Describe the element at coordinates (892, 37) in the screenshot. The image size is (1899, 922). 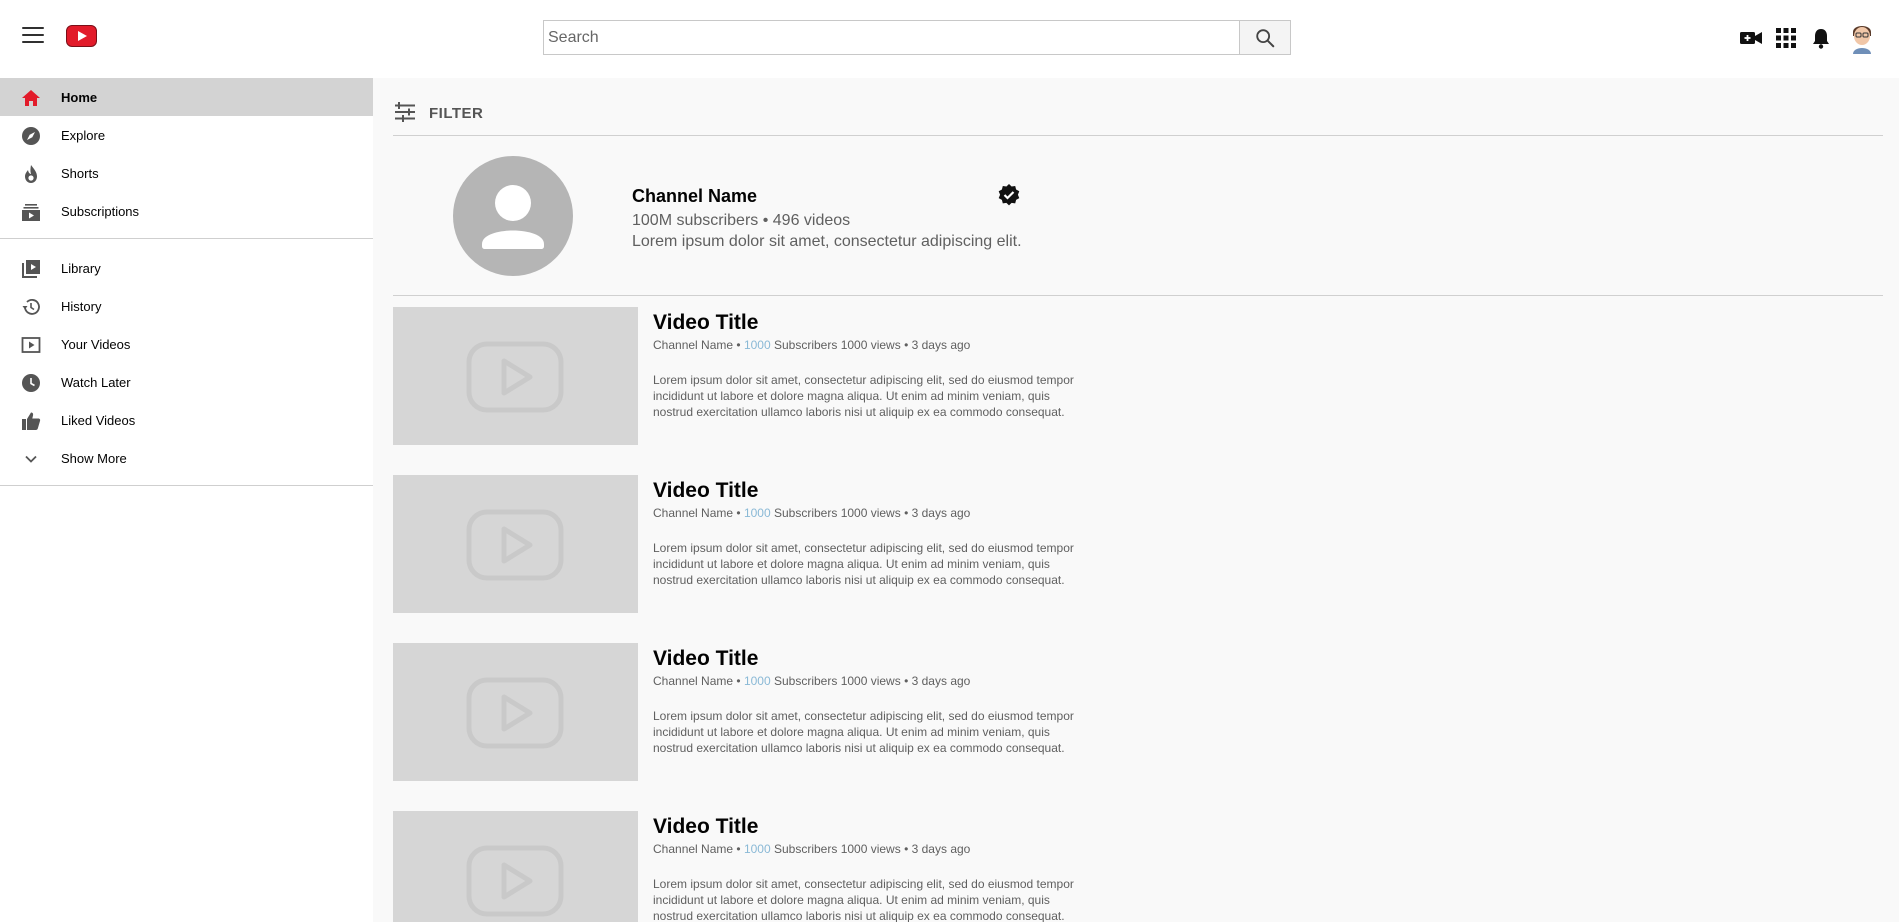
I see `search-input` at that location.